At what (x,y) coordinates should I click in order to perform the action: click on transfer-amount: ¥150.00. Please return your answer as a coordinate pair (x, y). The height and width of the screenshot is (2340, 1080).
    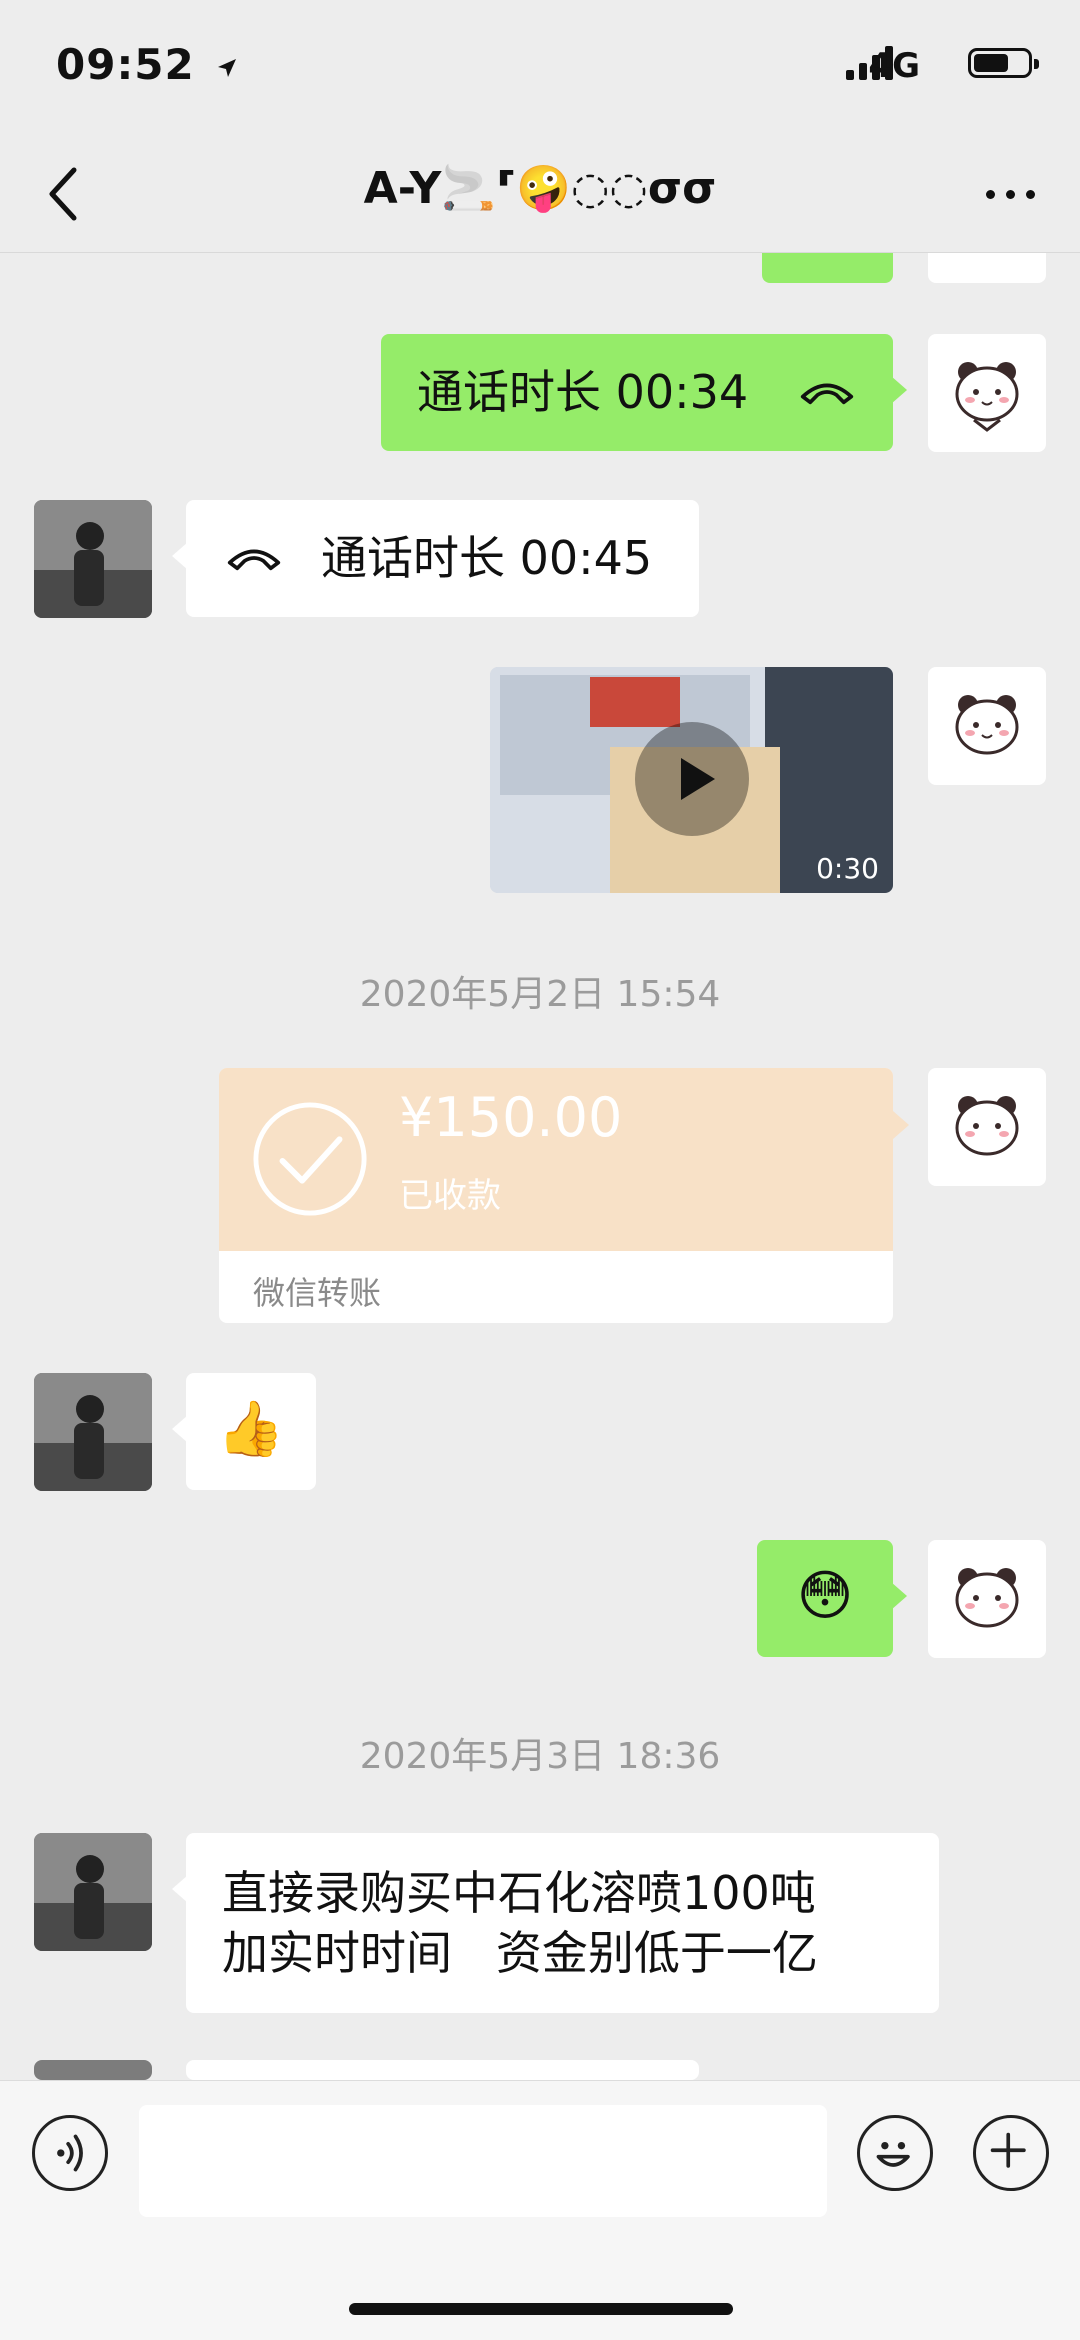
    Looking at the image, I should click on (511, 1117).